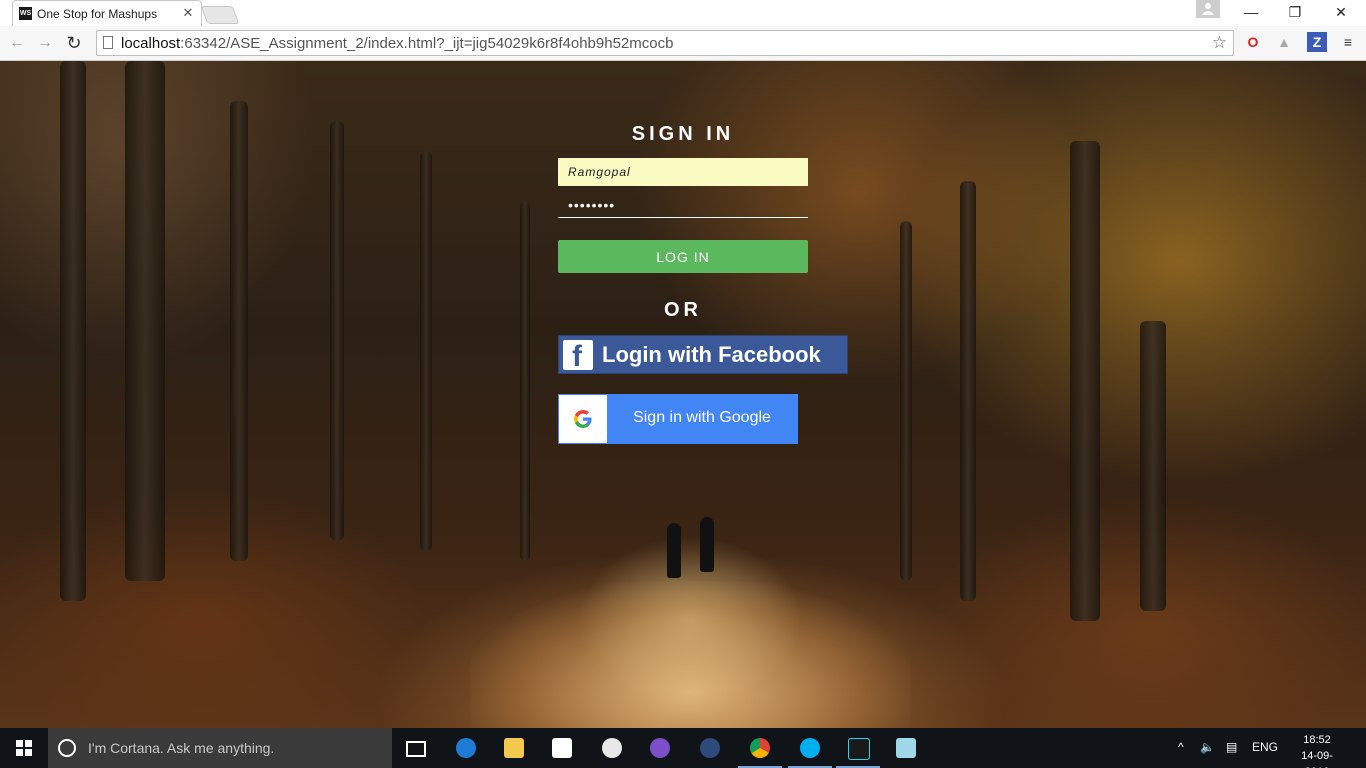  What do you see at coordinates (25, 13) in the screenshot?
I see `webstorm-favicon-icon: WS` at bounding box center [25, 13].